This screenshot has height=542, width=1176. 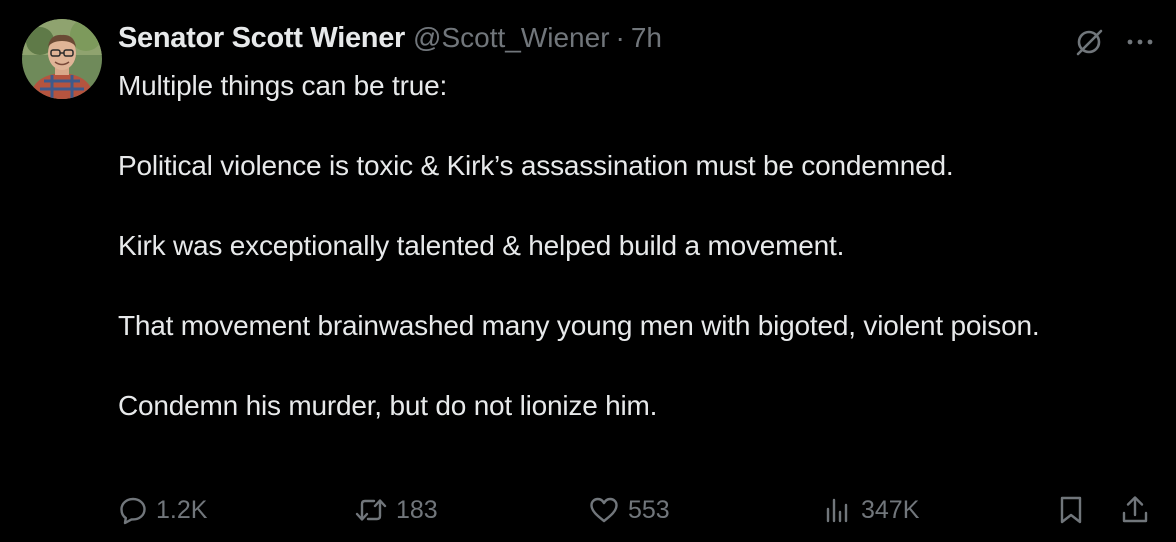 I want to click on share-button, so click(x=1135, y=510).